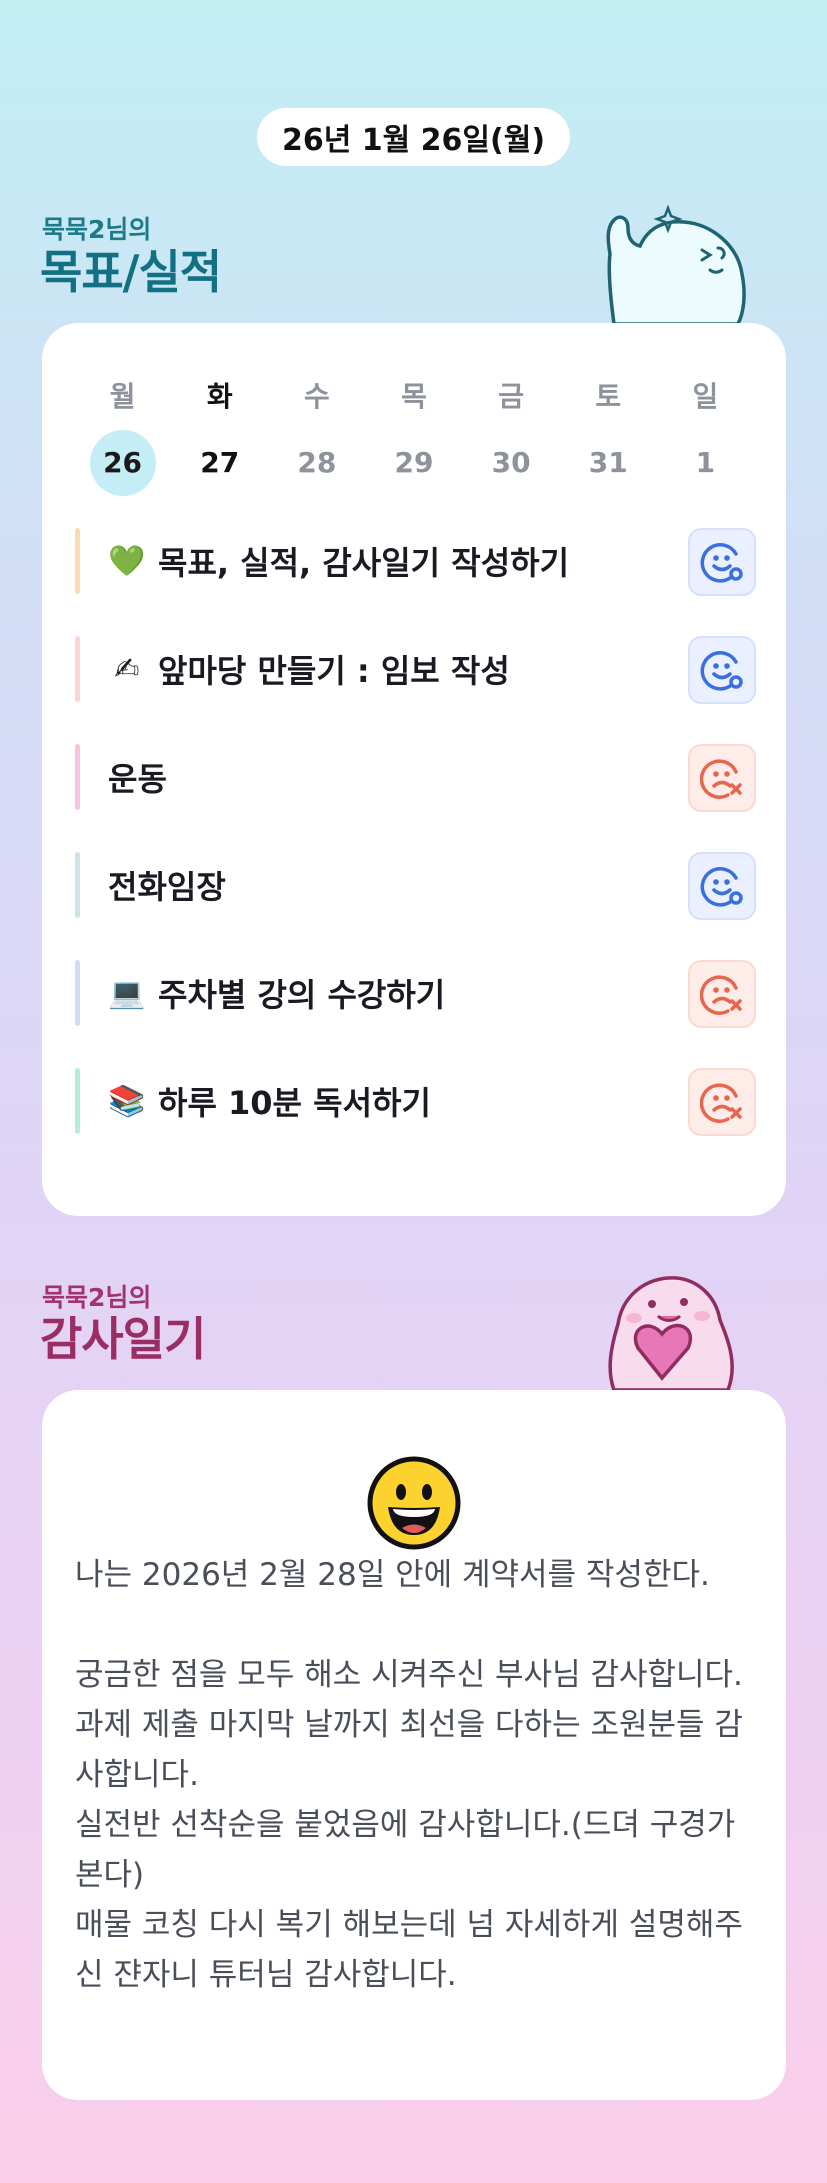  I want to click on weekday-label: 금, so click(511, 396).